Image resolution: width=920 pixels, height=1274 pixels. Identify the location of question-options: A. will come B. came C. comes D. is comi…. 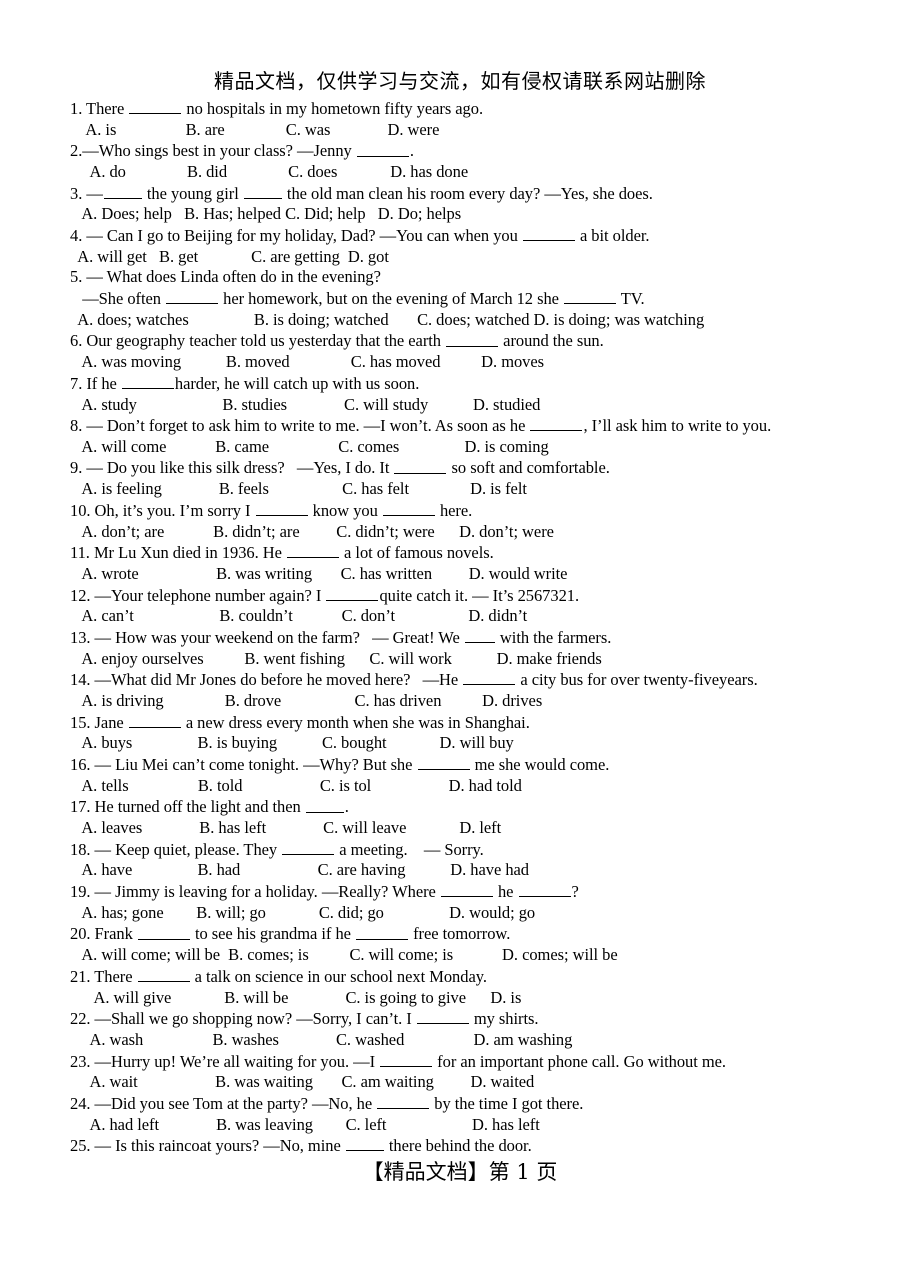
(309, 446).